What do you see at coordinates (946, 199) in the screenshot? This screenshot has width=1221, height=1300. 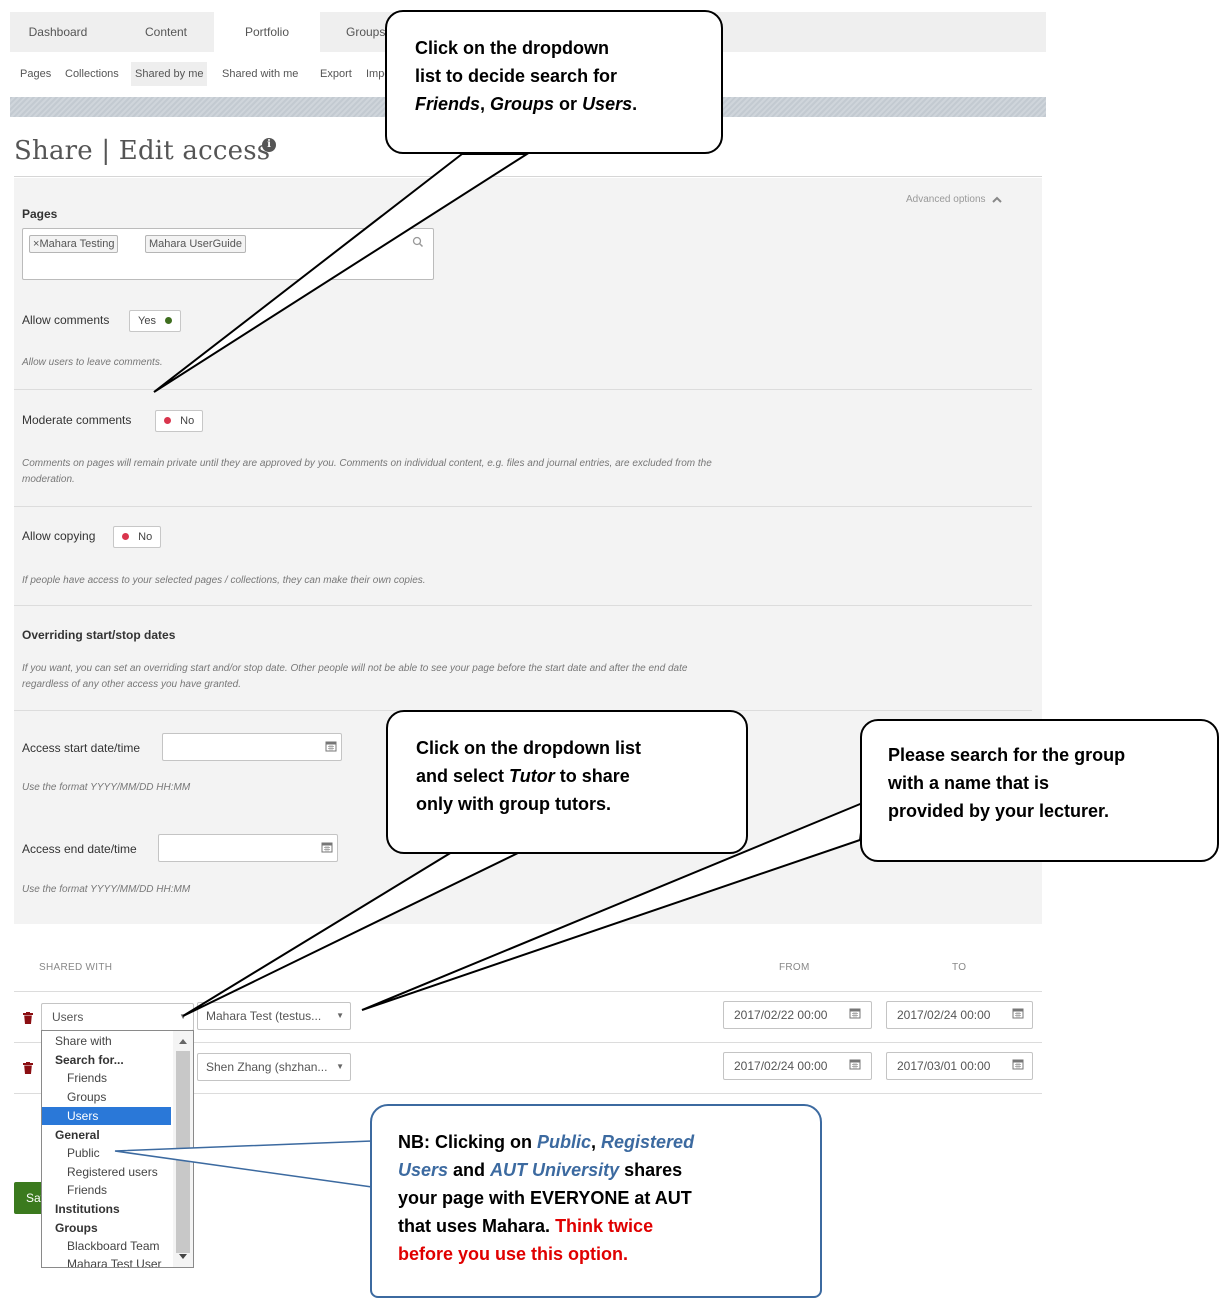 I see `advanced-options-toggle: Advanced options` at bounding box center [946, 199].